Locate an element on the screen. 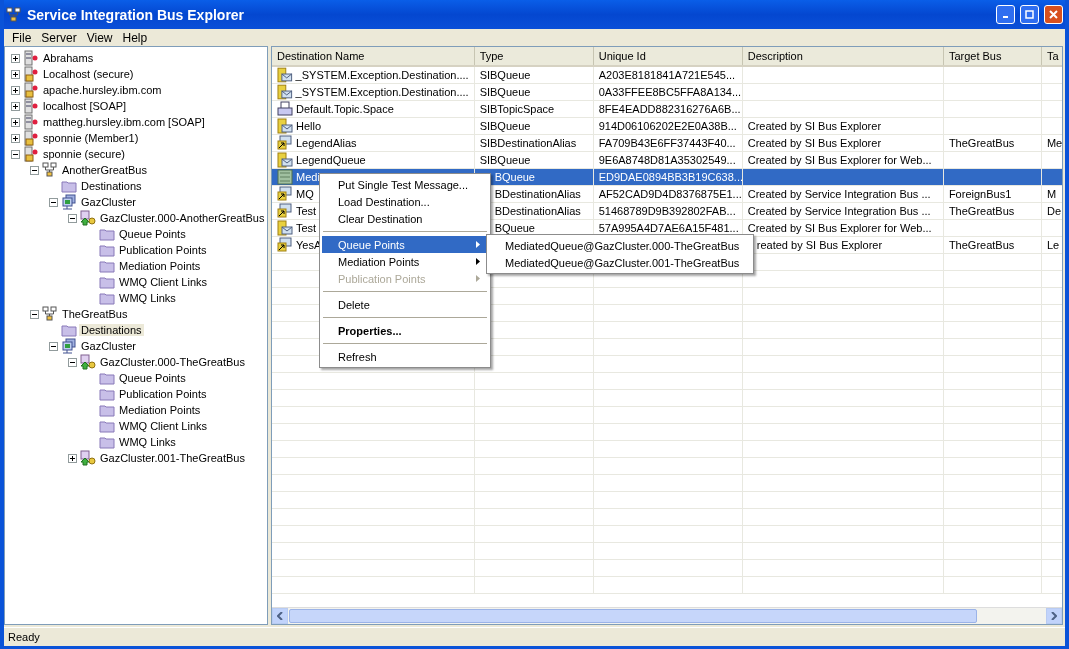  menu-item: MediatedQueue@GazCluster.000-TheGreatBus is located at coordinates (620, 245).